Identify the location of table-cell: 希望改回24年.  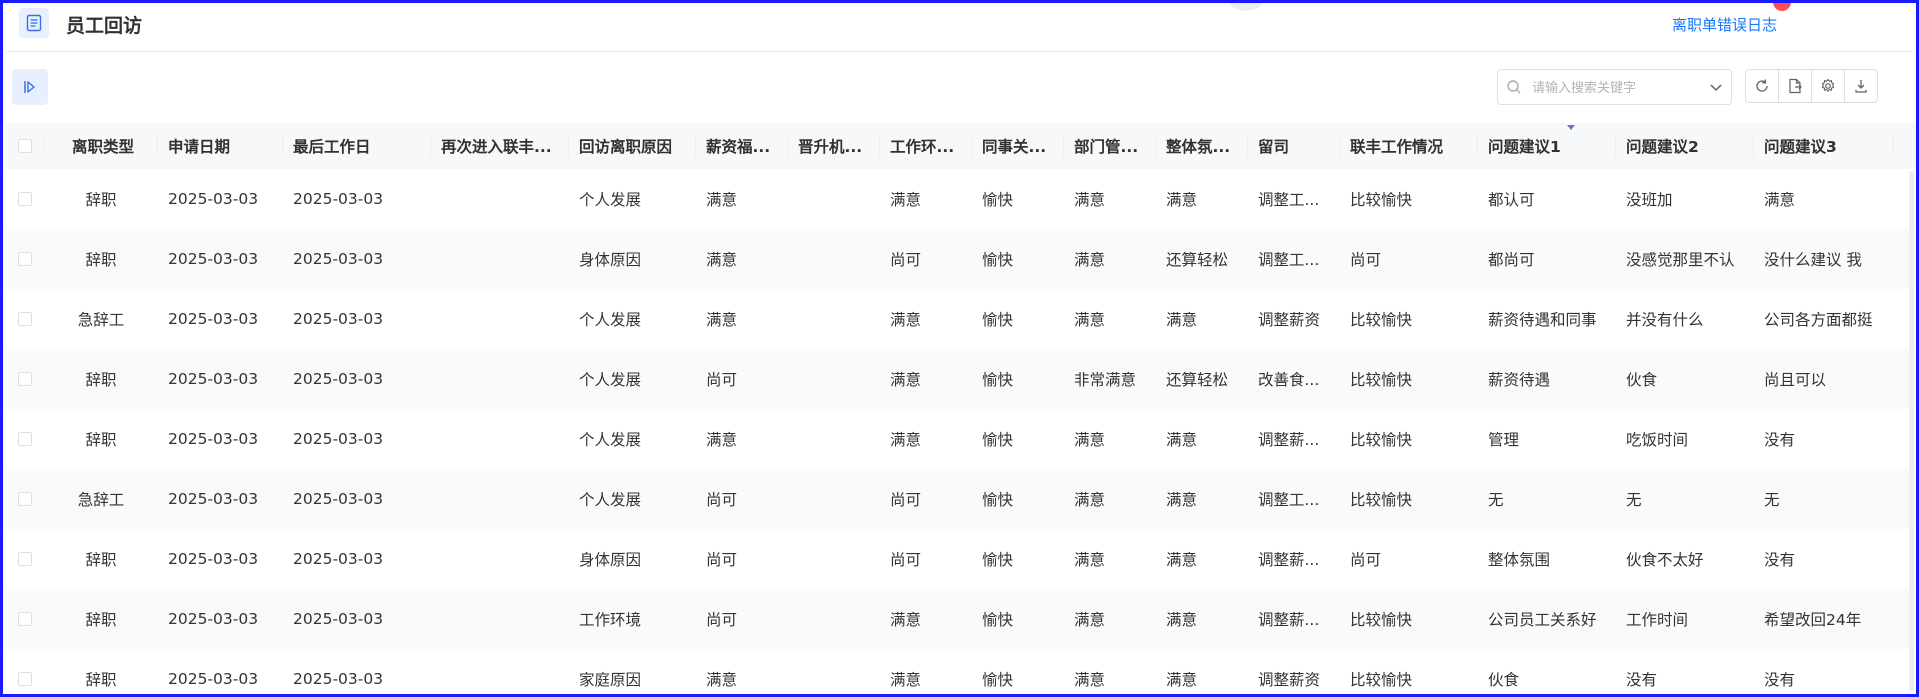
(1813, 620).